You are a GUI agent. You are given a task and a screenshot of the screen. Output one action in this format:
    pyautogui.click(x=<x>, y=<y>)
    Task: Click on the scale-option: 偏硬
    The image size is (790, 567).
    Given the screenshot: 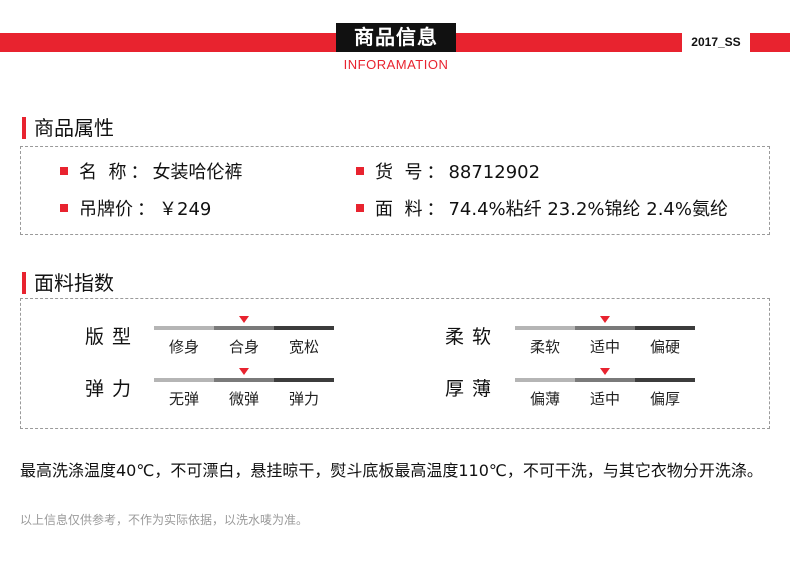 What is the action you would take?
    pyautogui.click(x=664, y=347)
    